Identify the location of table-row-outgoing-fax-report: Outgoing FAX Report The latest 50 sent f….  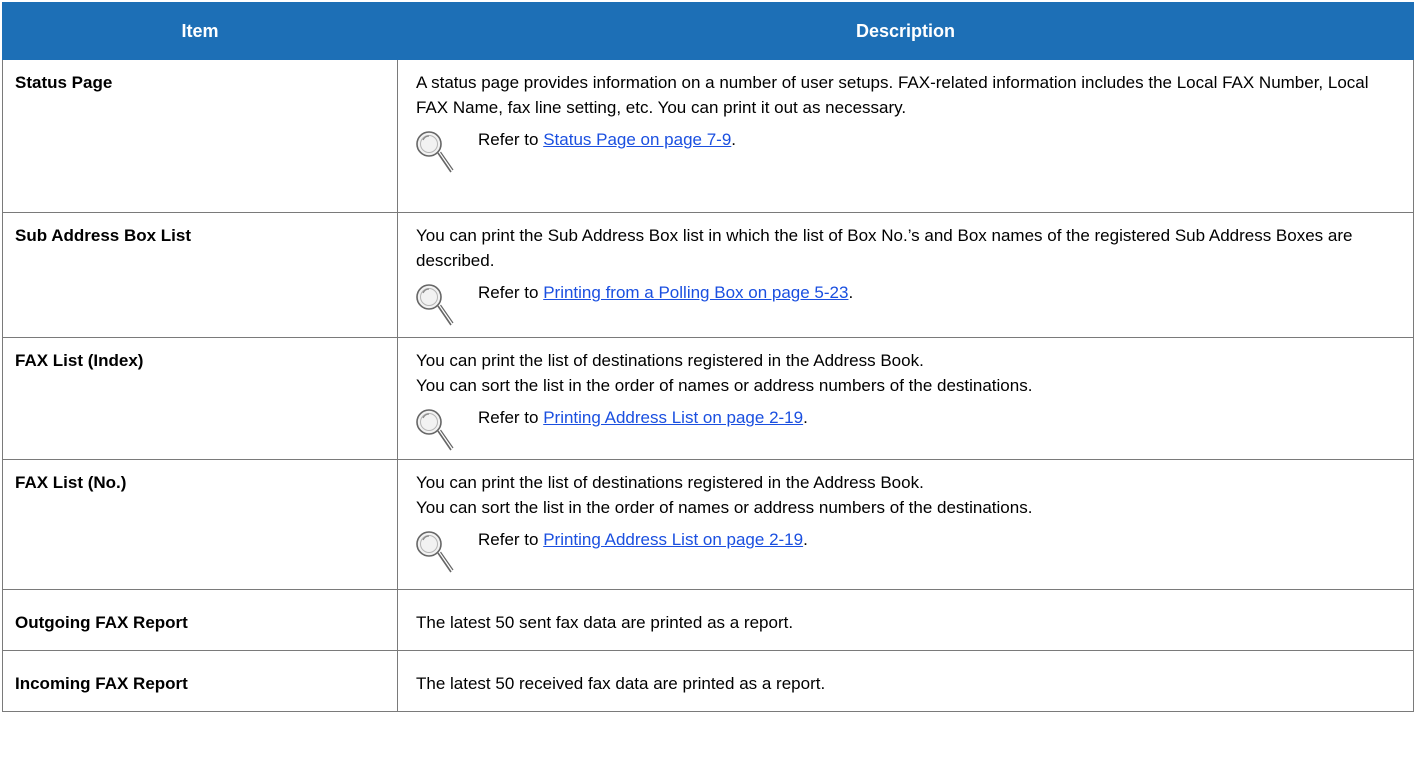
(708, 620).